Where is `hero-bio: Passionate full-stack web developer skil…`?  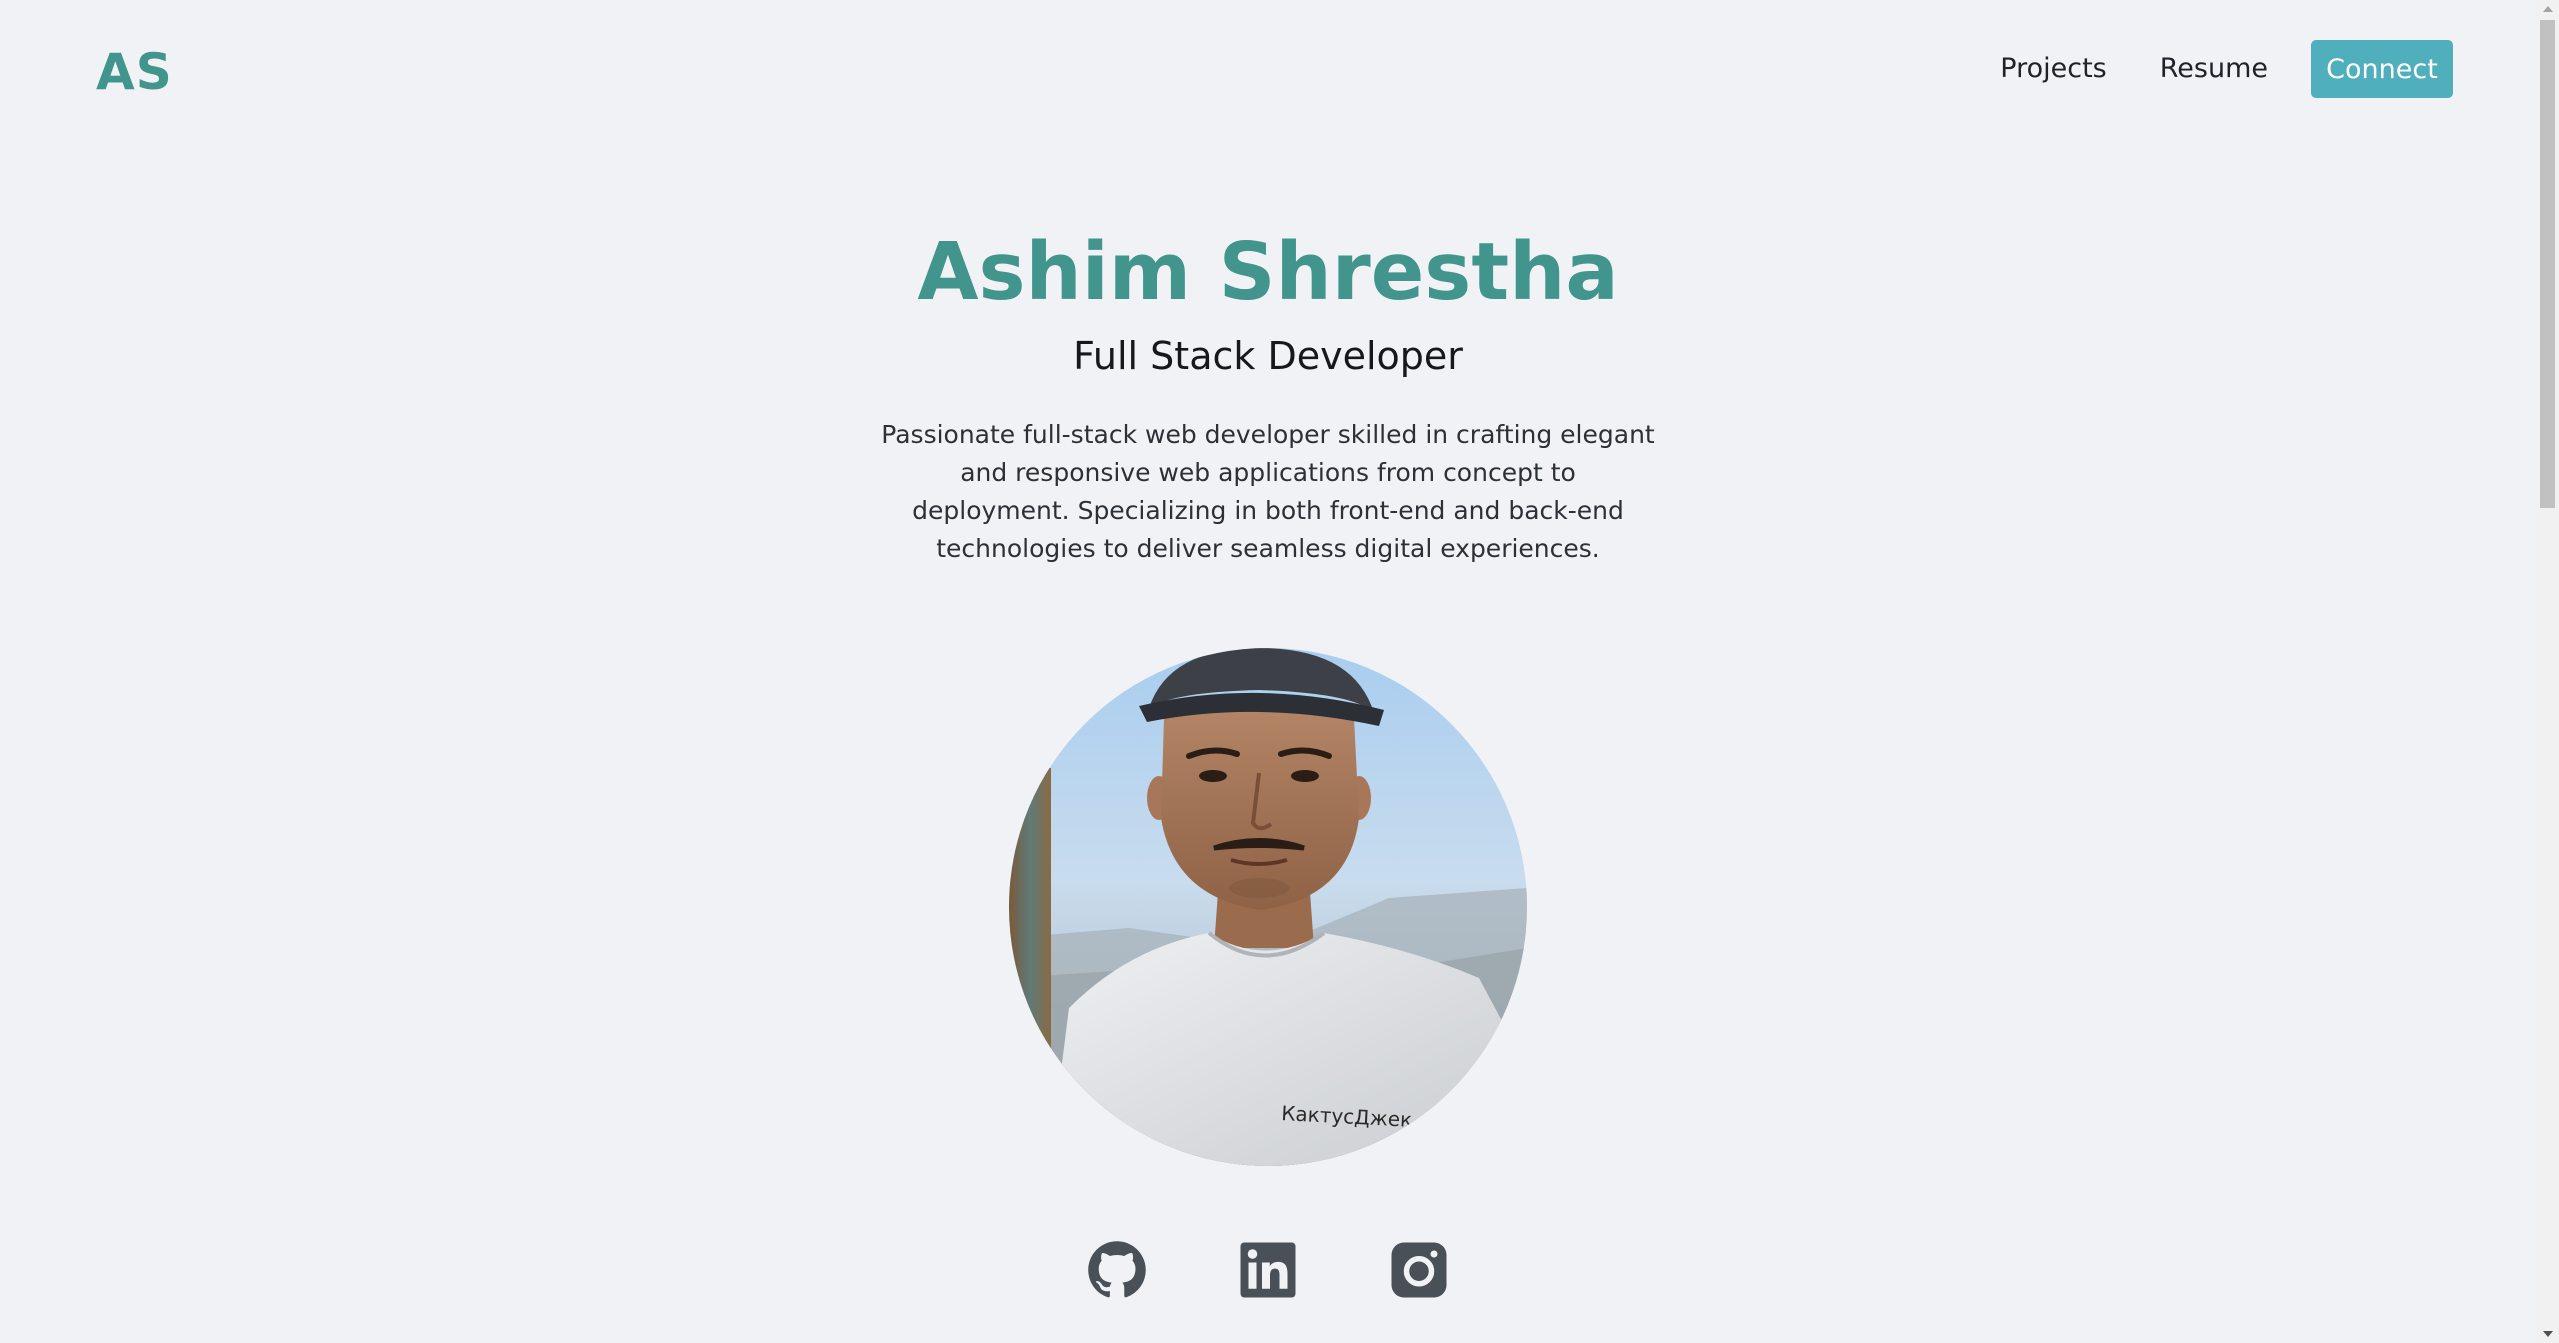 hero-bio: Passionate full-stack web developer skil… is located at coordinates (1268, 491).